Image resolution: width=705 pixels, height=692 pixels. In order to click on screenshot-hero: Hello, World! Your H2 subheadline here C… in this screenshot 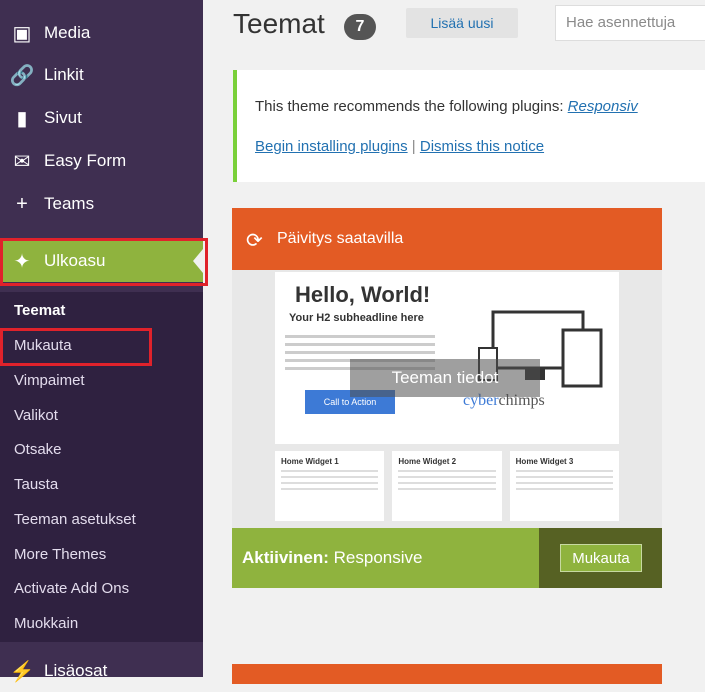, I will do `click(447, 358)`.